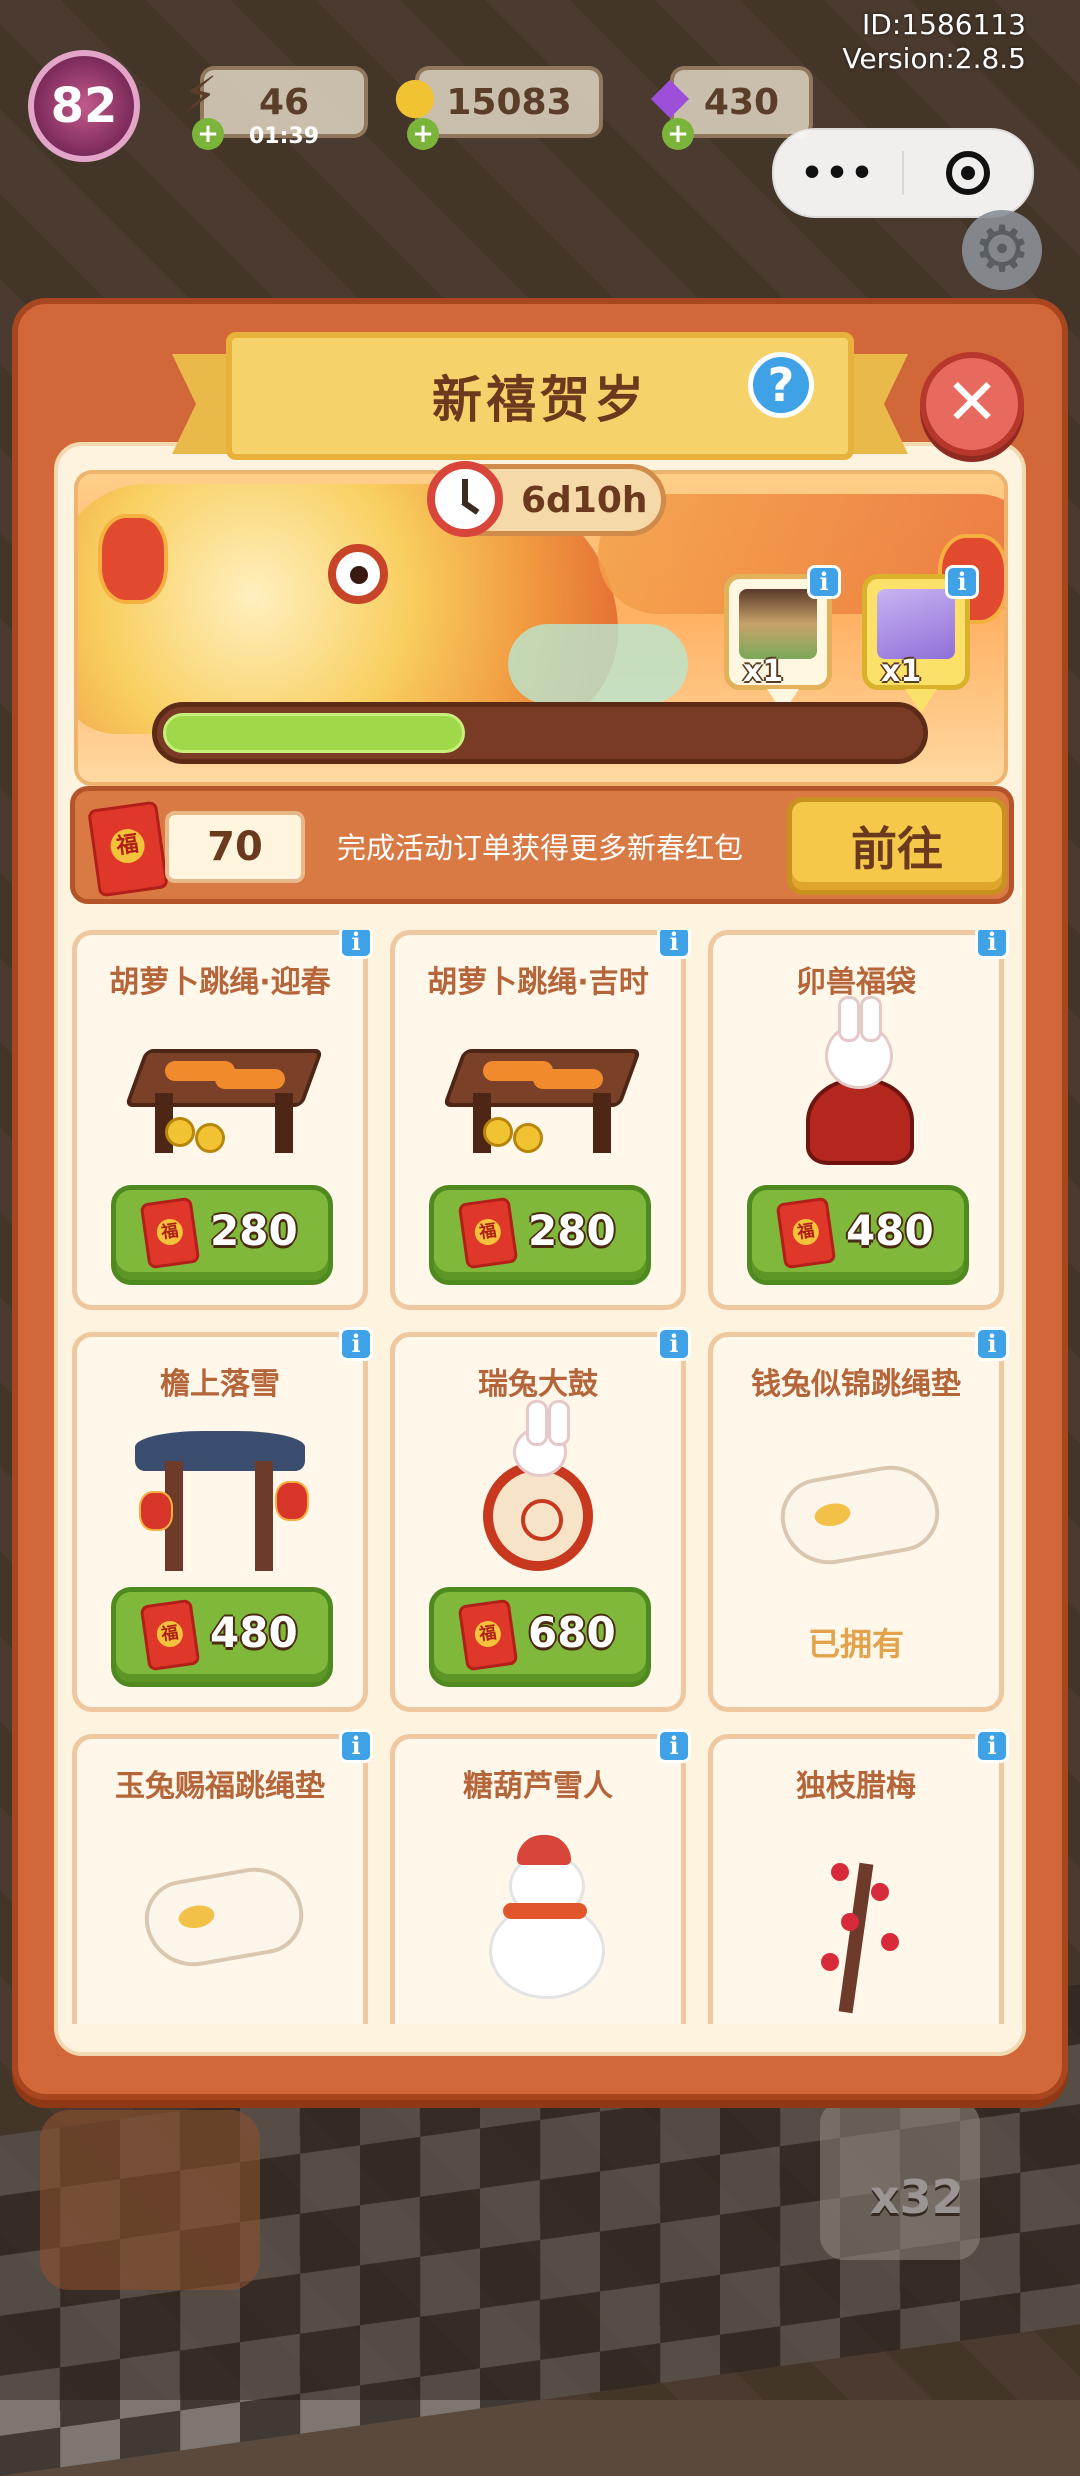  What do you see at coordinates (284, 136) in the screenshot?
I see `energy-timer: 01:39` at bounding box center [284, 136].